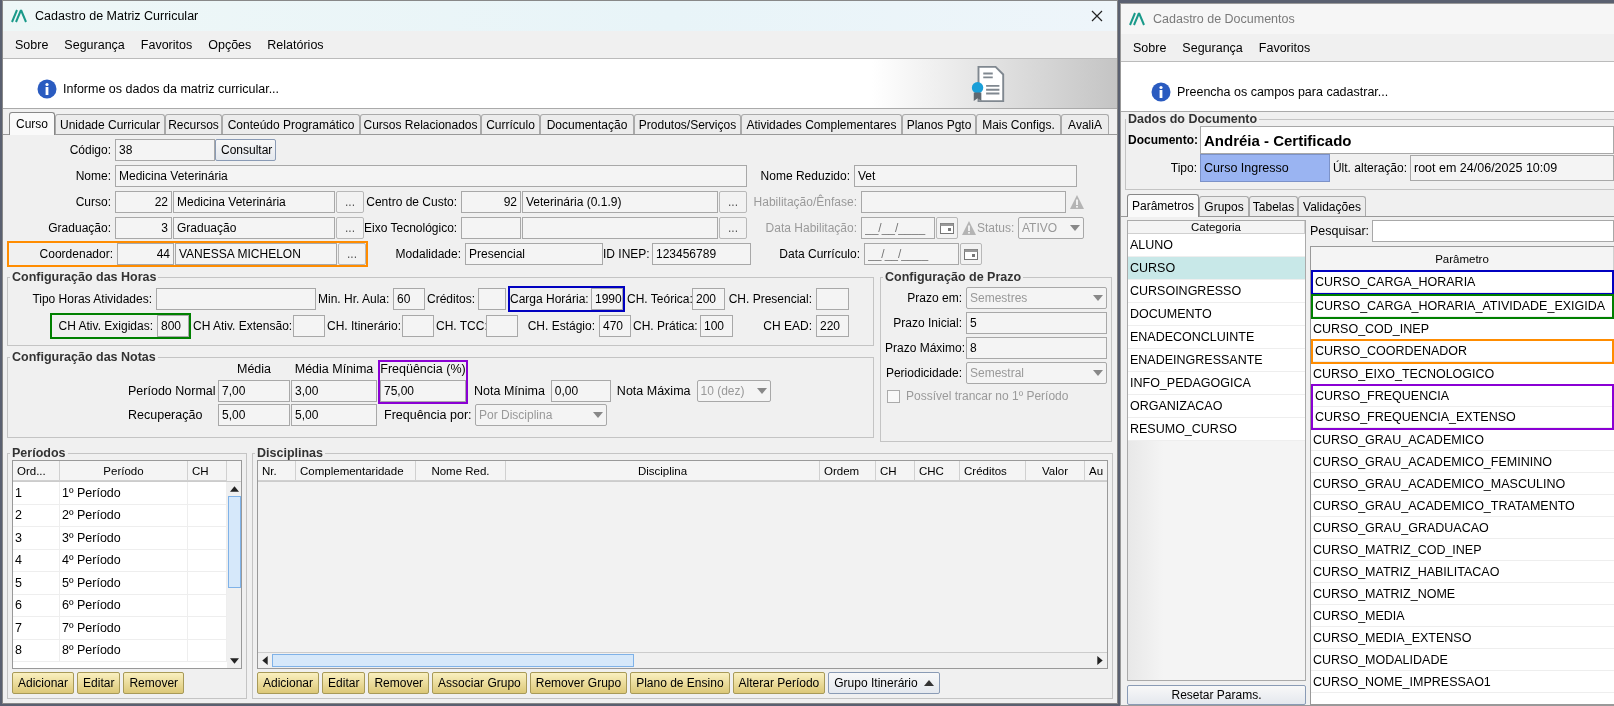  I want to click on tab: Produtos/Serviços, so click(687, 124).